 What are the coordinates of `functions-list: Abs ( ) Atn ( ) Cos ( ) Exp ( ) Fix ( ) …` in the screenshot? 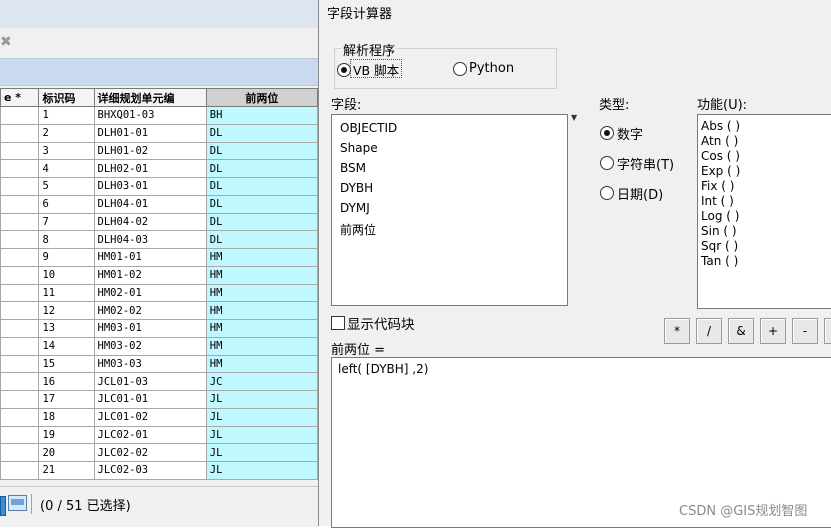 It's located at (764, 211).